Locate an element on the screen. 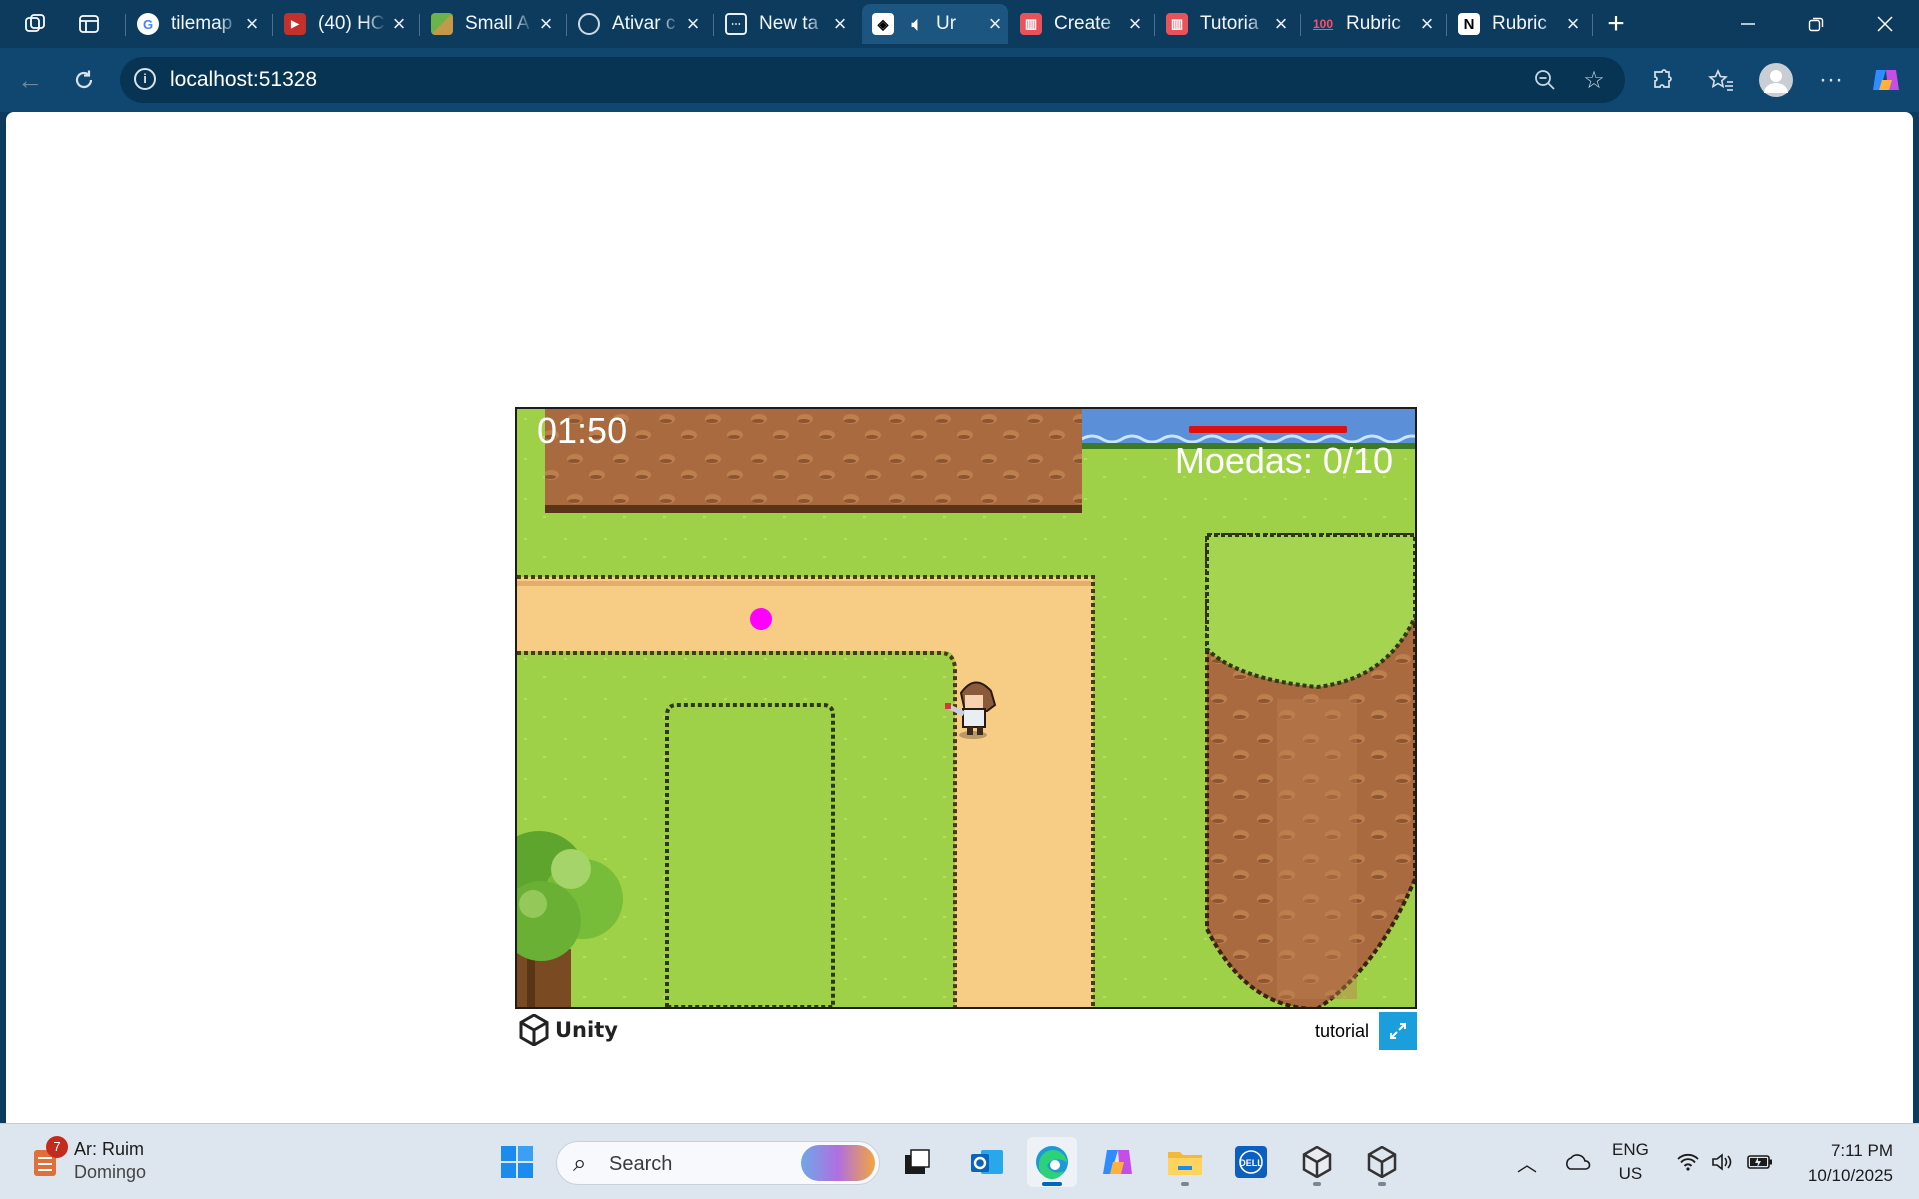 The image size is (1919, 1199). weather-widget: 7 Ar: Ruim Domingo is located at coordinates (88, 1160).